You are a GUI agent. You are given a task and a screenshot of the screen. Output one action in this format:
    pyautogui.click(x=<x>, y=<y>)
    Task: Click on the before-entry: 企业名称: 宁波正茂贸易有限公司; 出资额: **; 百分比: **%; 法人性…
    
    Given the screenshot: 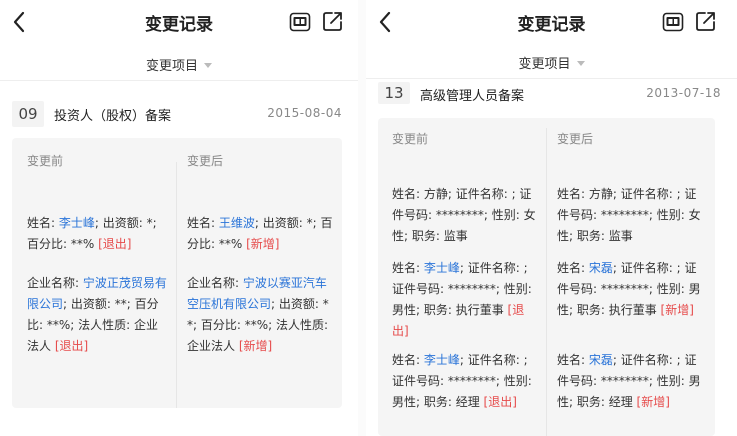 What is the action you would take?
    pyautogui.click(x=97, y=314)
    